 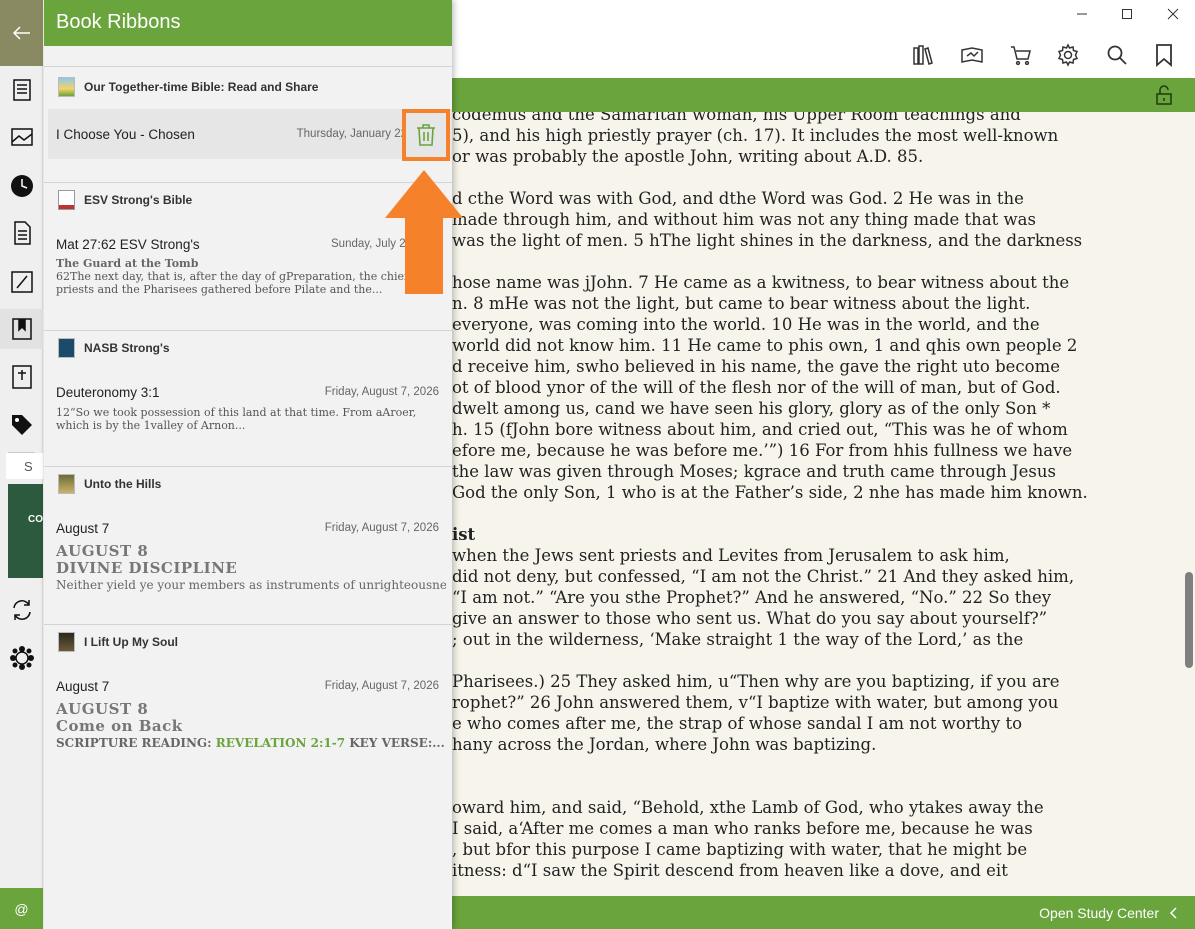 What do you see at coordinates (21, 90) in the screenshot?
I see `rail-notes` at bounding box center [21, 90].